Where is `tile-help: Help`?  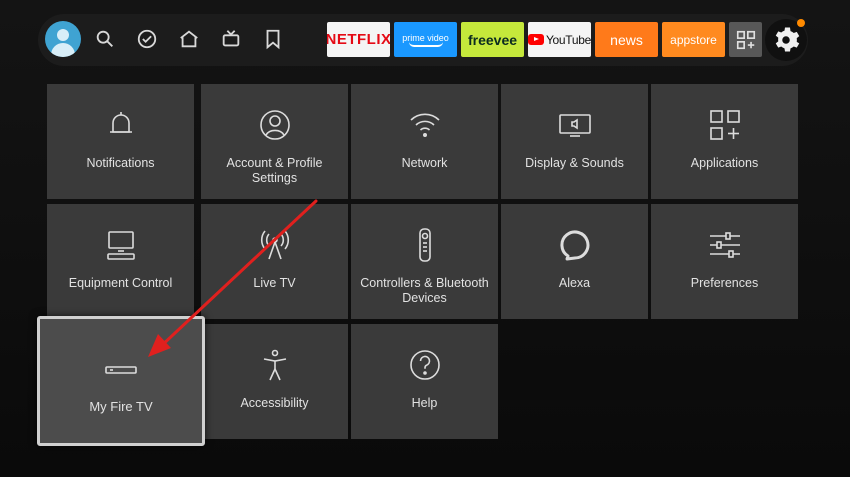 tile-help: Help is located at coordinates (424, 381).